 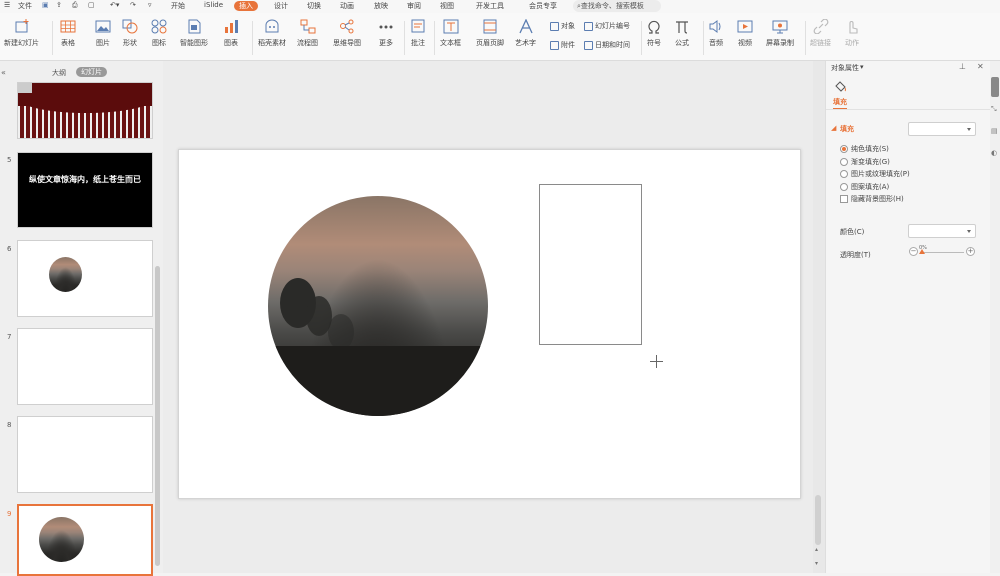 I want to click on plus-icon: +, so click(x=970, y=251).